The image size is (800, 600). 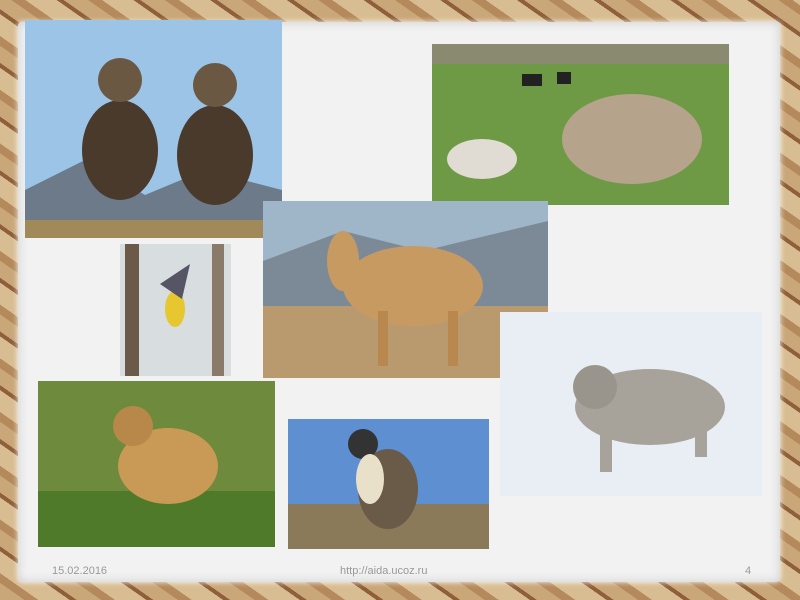 What do you see at coordinates (388, 484) in the screenshot?
I see `falcon-photo` at bounding box center [388, 484].